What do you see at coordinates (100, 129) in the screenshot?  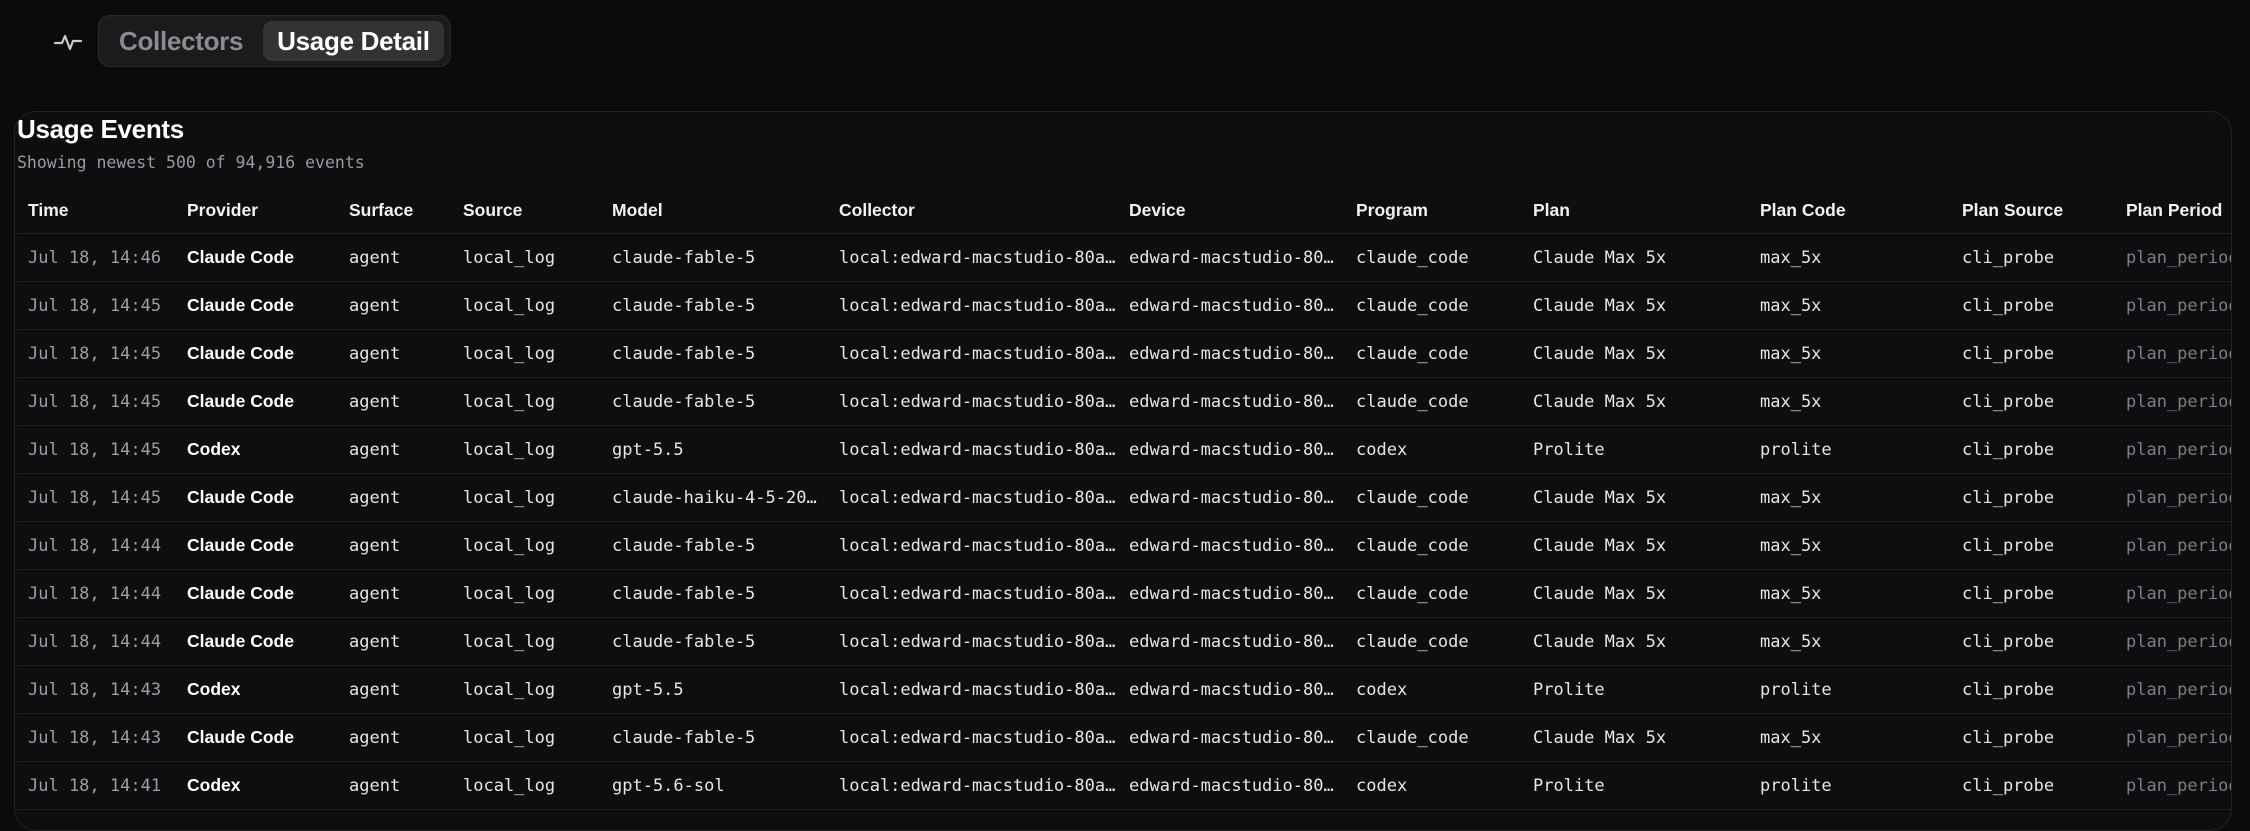 I see `panel-title: Usage Events` at bounding box center [100, 129].